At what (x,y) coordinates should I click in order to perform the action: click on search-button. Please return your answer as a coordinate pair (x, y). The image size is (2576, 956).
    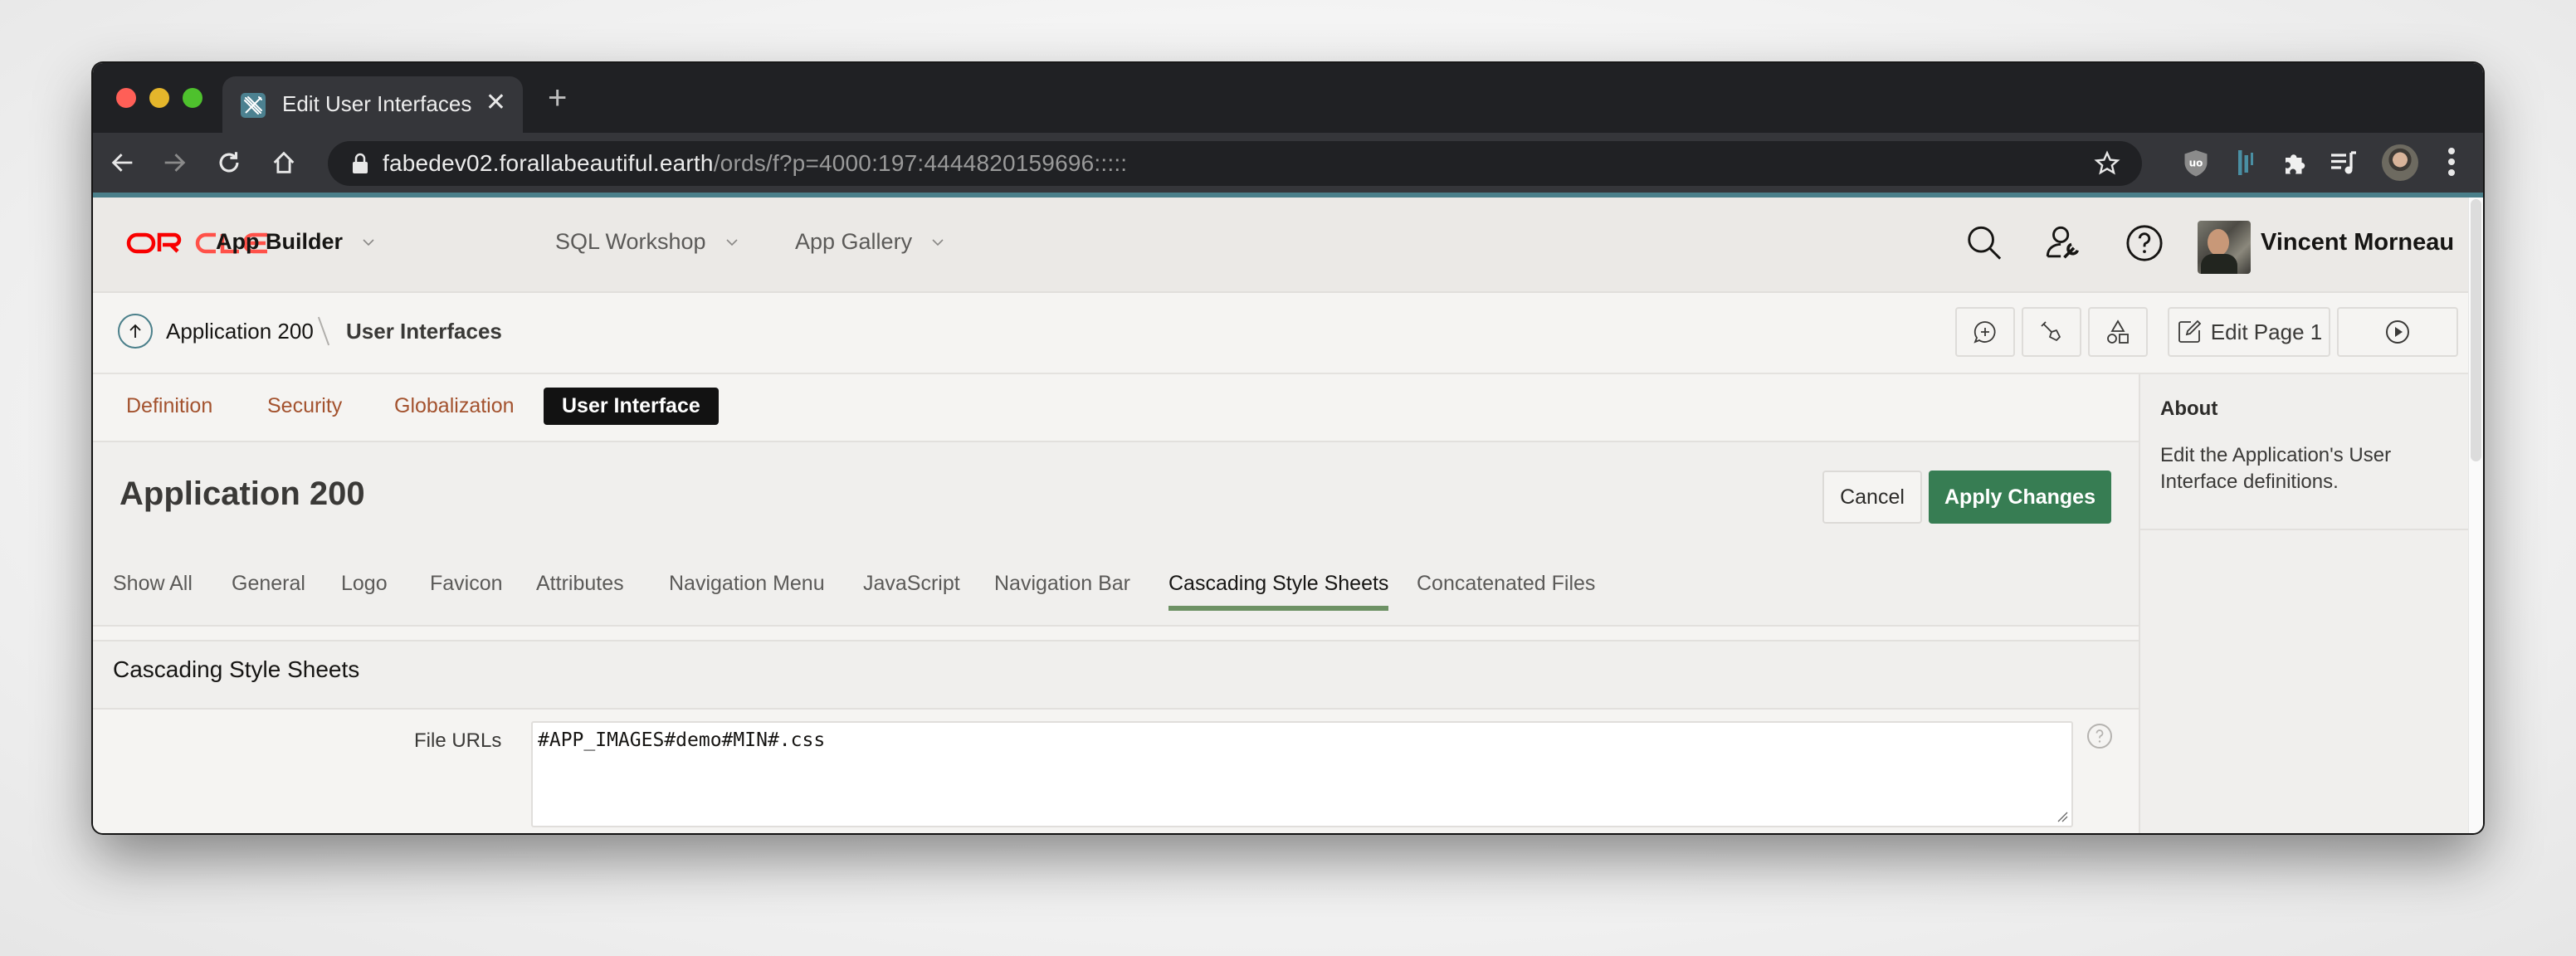
    Looking at the image, I should click on (1984, 243).